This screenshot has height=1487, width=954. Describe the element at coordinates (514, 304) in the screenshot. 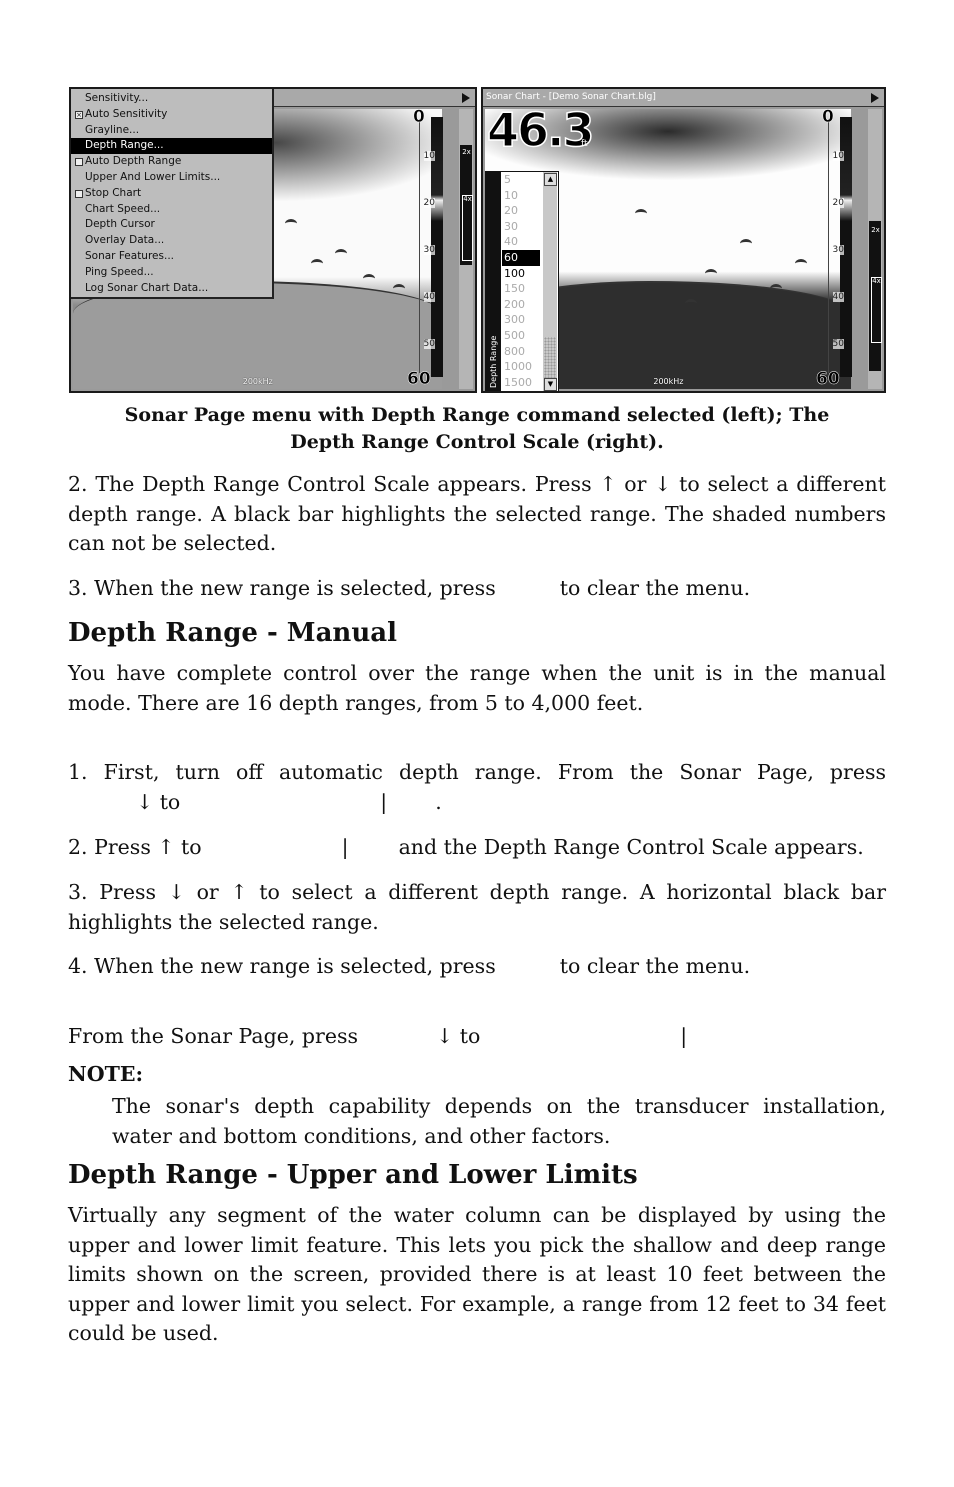

I see `depth-range-option: 200` at that location.